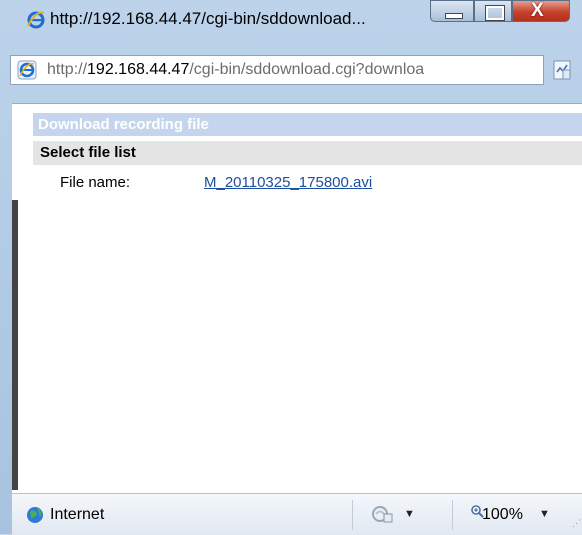  Describe the element at coordinates (307, 69) in the screenshot. I see `url-path: /cgi-bin/sddownload.cgi?downloa` at that location.